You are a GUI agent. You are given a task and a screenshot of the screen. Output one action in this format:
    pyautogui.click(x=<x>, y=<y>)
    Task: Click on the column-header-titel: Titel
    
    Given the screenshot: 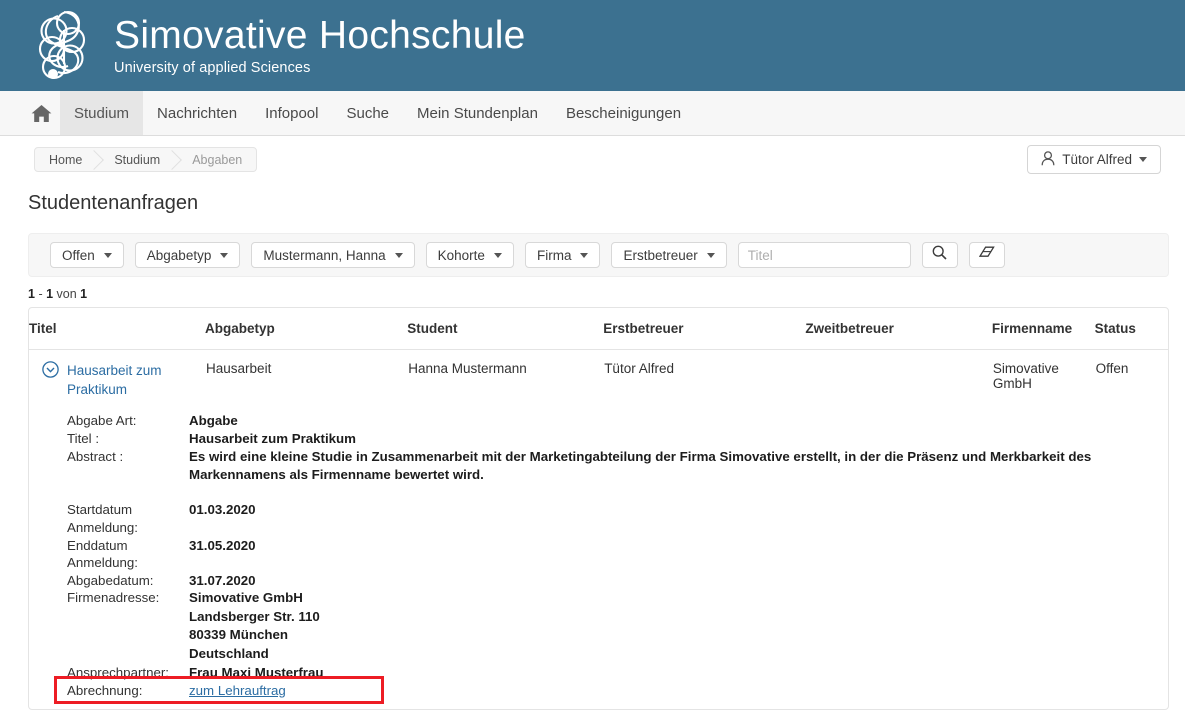 What is the action you would take?
    pyautogui.click(x=117, y=329)
    